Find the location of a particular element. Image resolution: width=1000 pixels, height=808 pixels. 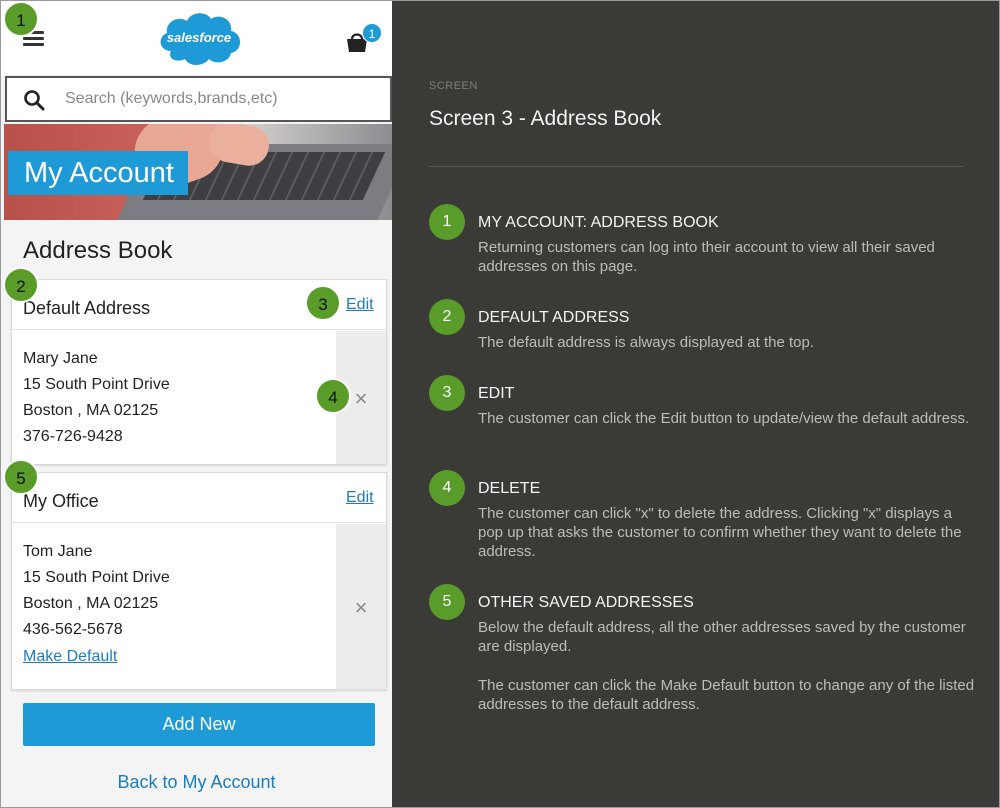

divider is located at coordinates (696, 166).